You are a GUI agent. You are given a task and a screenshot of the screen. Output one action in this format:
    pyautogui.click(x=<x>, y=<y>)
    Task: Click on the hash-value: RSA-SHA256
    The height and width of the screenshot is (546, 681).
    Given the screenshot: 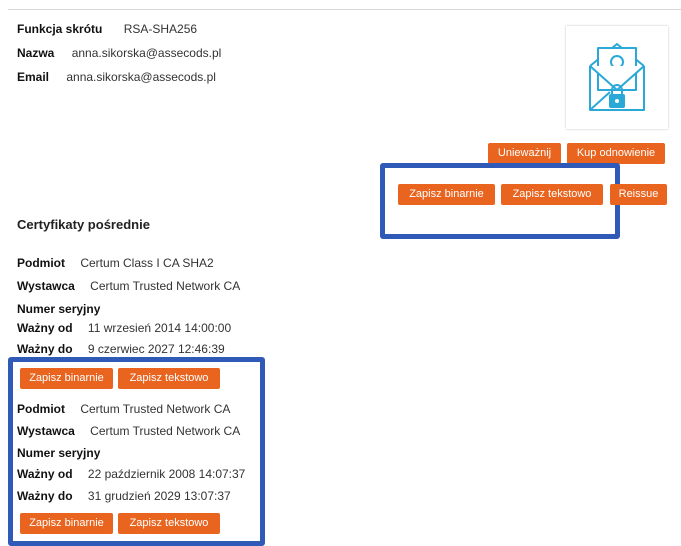 What is the action you would take?
    pyautogui.click(x=160, y=29)
    